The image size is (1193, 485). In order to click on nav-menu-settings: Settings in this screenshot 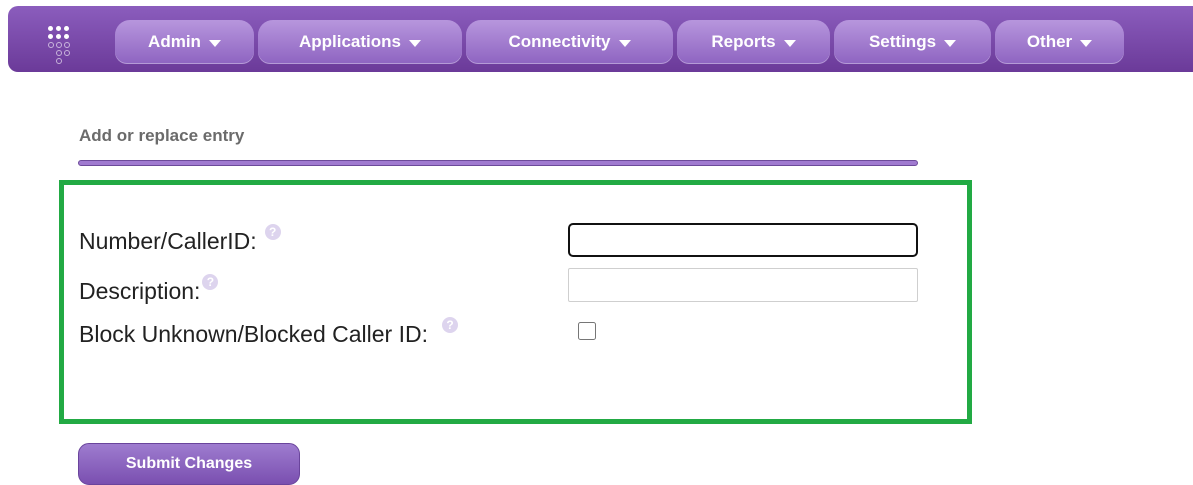, I will do `click(912, 42)`.